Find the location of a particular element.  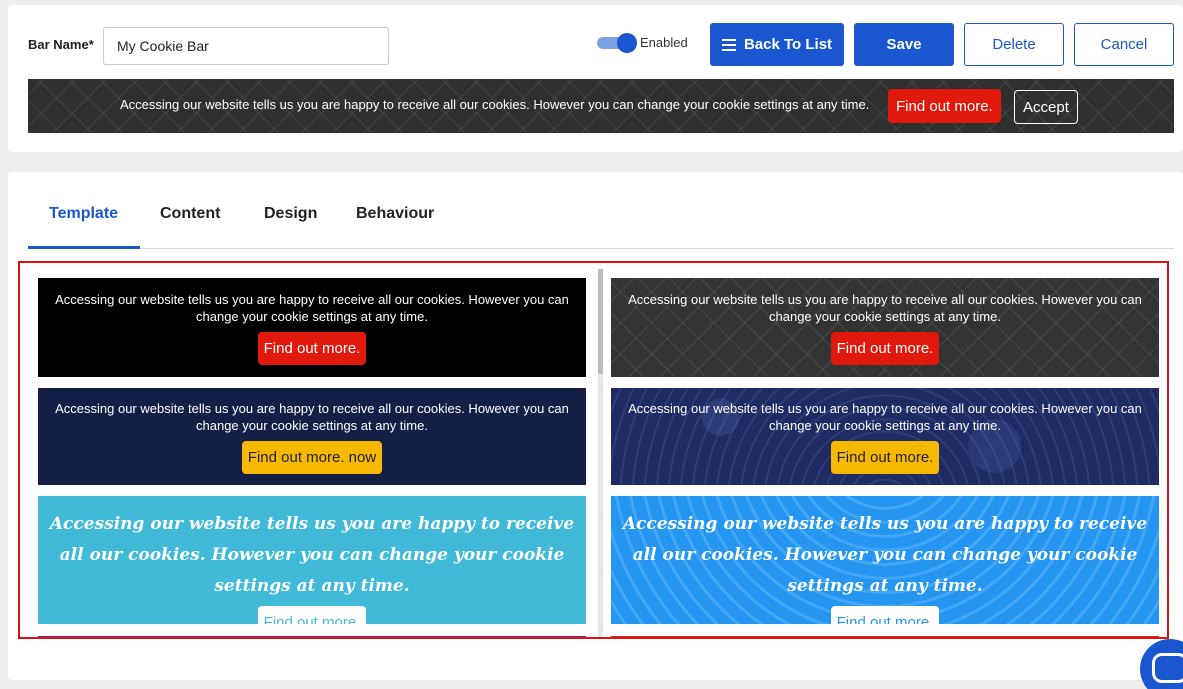

preview-find-out-button: Find out more. is located at coordinates (944, 106).